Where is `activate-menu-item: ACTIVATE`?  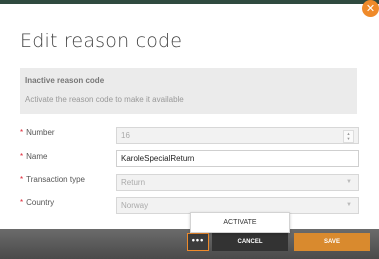 activate-menu-item: ACTIVATE is located at coordinates (240, 222).